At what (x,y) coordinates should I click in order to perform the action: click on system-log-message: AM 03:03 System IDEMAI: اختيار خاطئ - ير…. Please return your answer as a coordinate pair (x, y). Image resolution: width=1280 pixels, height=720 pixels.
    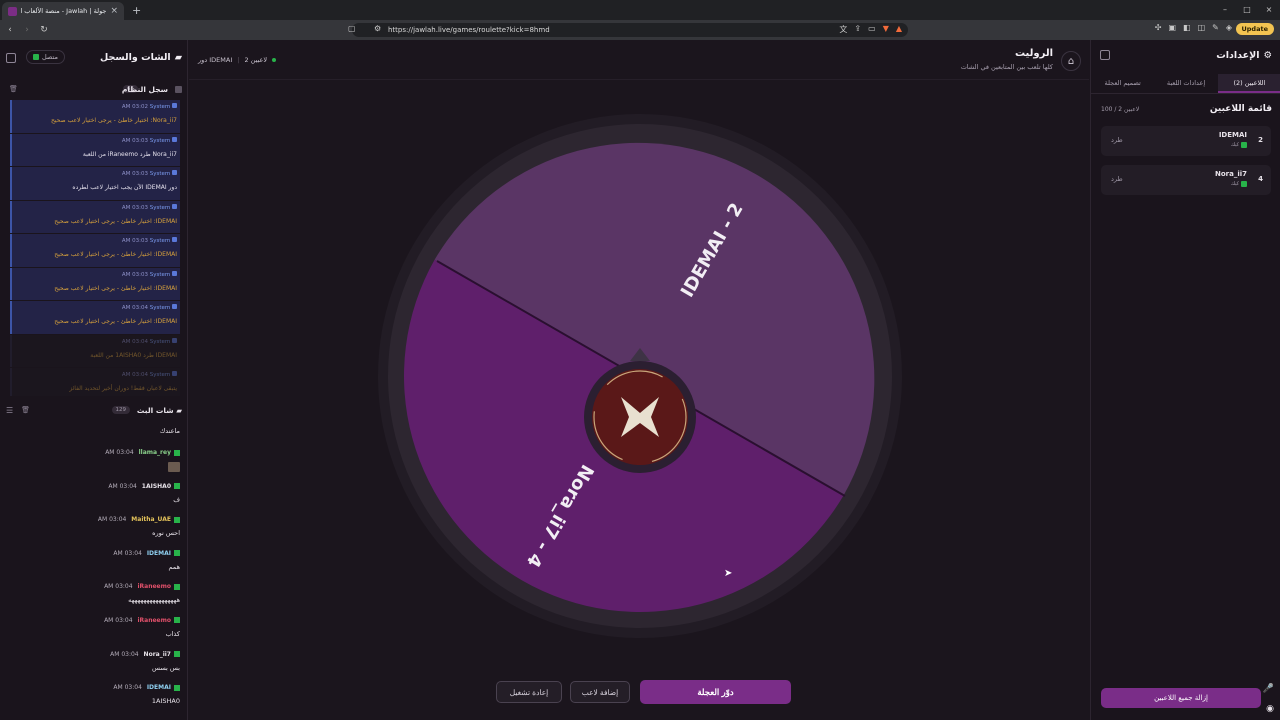
    Looking at the image, I should click on (95, 250).